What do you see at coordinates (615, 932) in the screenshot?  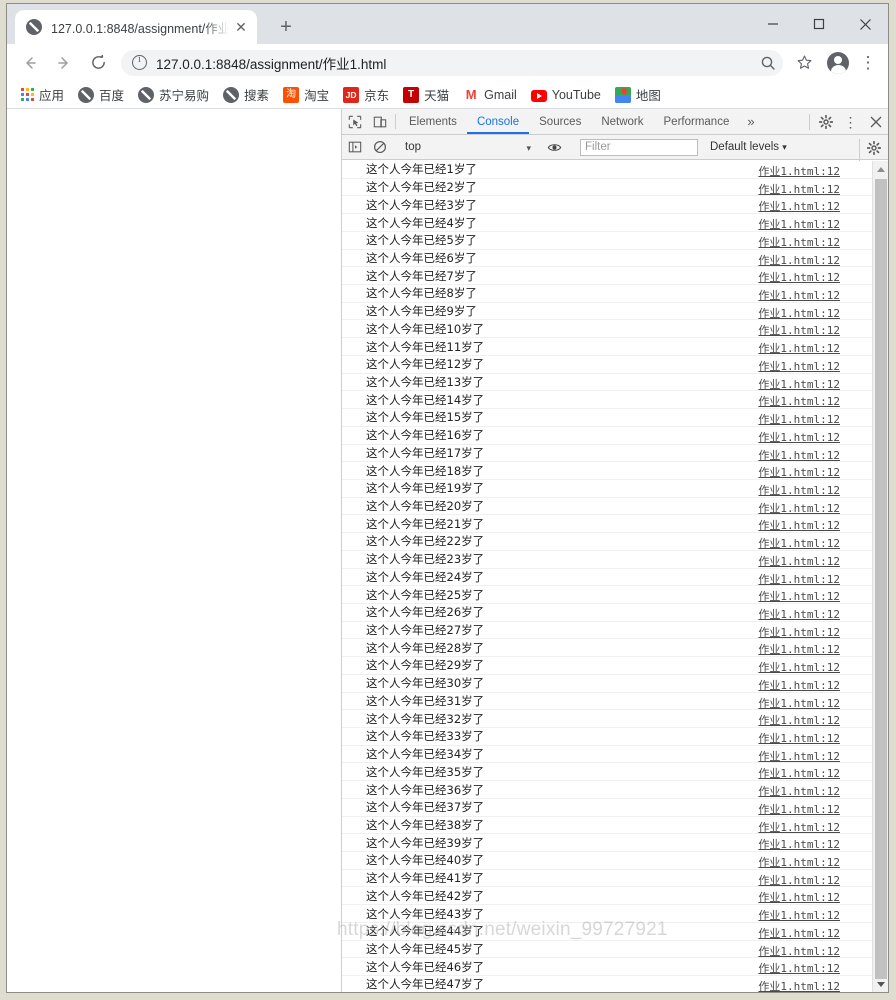 I see `console-message-row: 这个人今年已经44岁了 作业1.html:12` at bounding box center [615, 932].